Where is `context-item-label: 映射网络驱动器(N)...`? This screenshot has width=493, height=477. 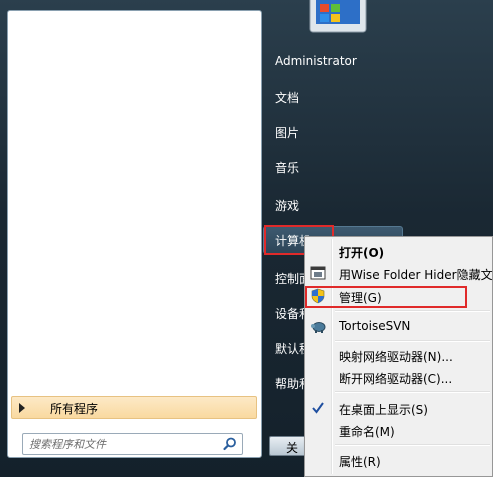
context-item-label: 映射网络驱动器(N)... is located at coordinates (396, 357).